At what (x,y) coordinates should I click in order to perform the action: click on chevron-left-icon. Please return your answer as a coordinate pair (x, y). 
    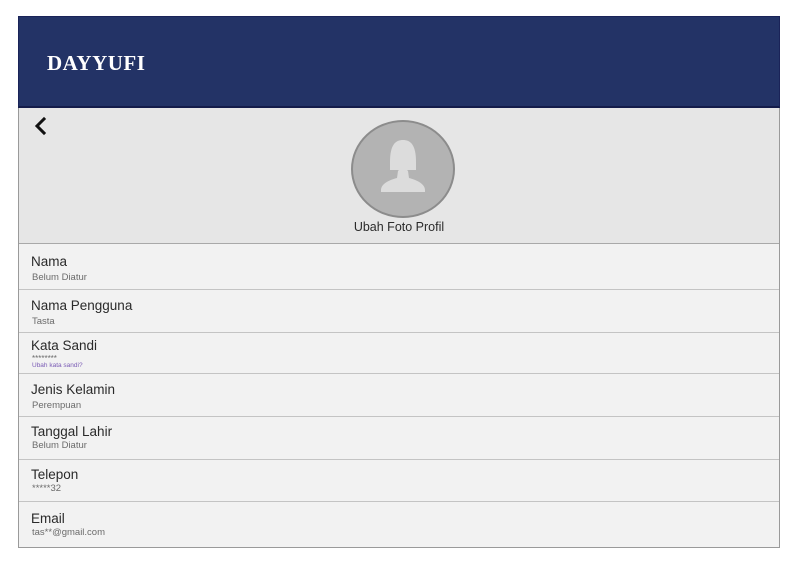
    Looking at the image, I should click on (40, 126).